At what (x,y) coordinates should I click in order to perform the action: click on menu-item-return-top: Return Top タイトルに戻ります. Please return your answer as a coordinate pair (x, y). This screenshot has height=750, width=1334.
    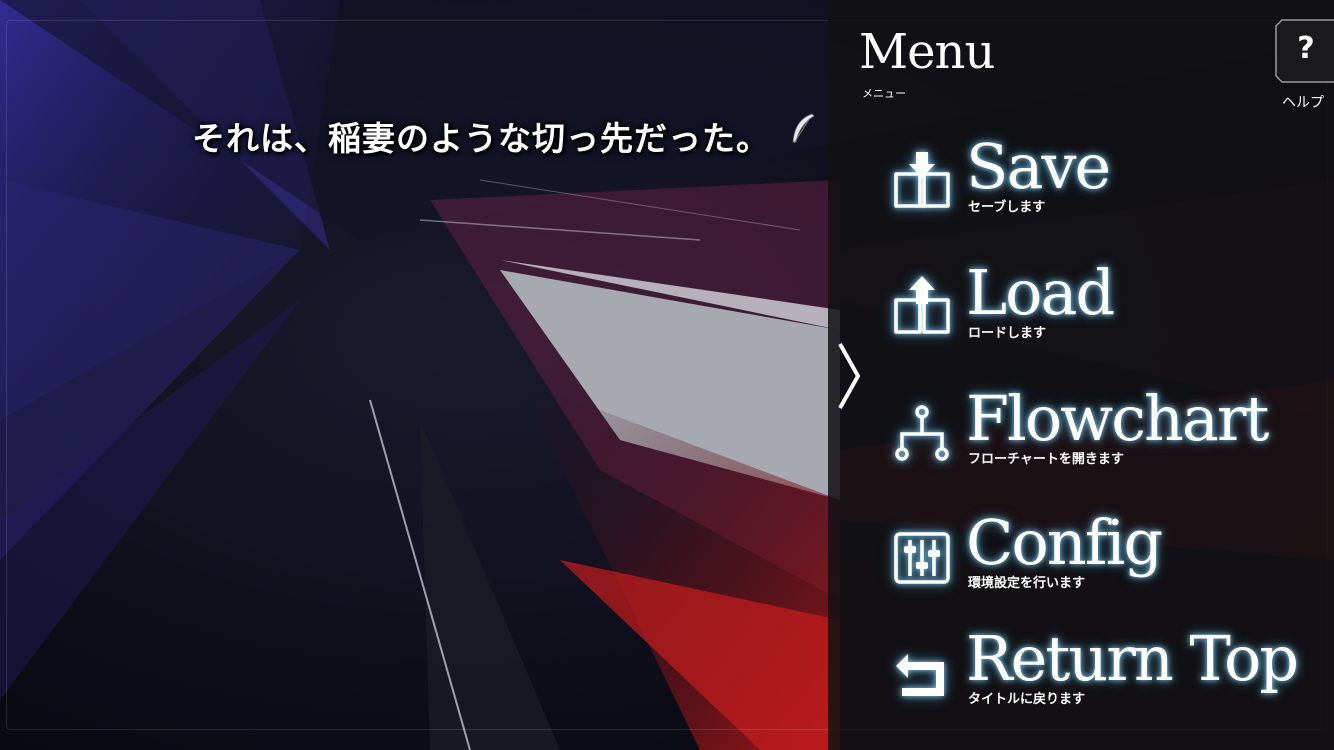
    Looking at the image, I should click on (1110, 678).